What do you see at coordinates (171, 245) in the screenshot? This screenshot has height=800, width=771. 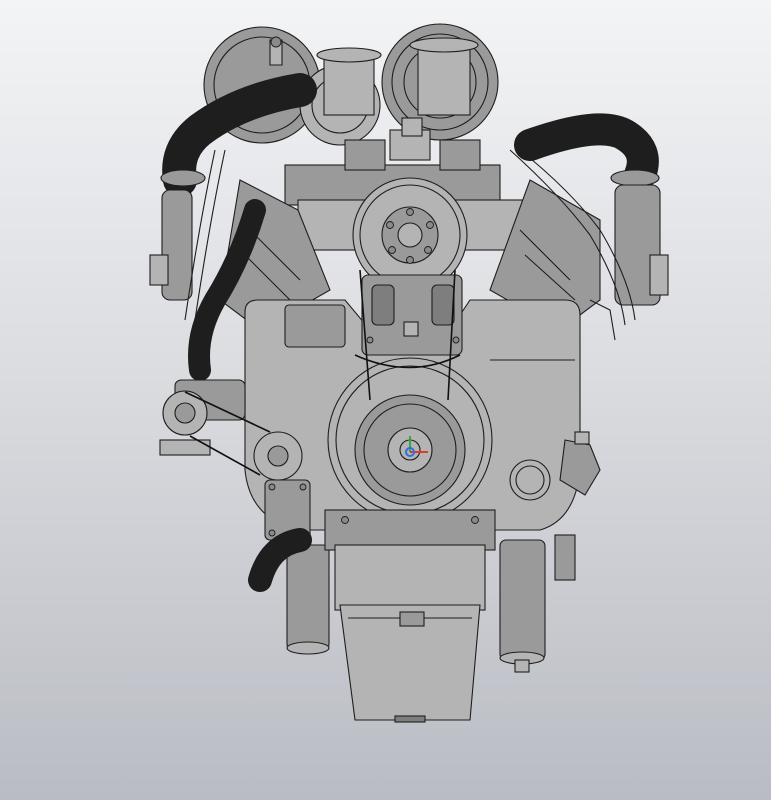 I see `left-side-manifold` at bounding box center [171, 245].